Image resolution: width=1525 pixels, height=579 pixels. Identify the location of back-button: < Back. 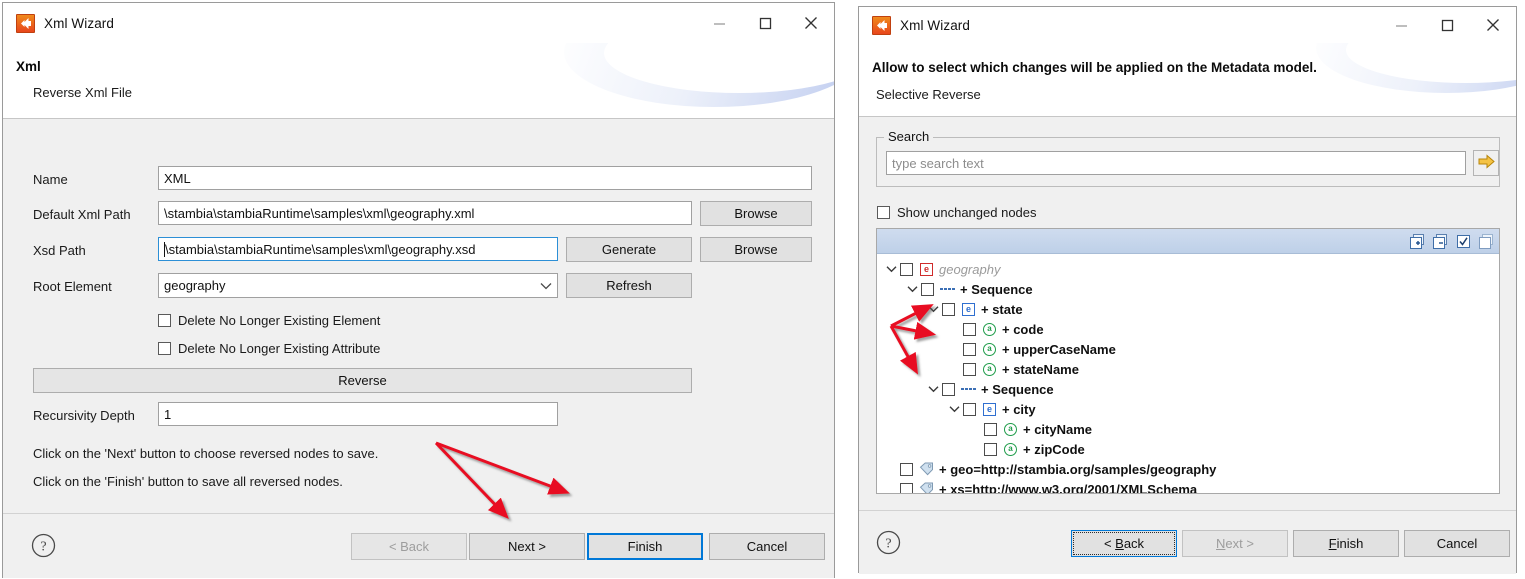
(1124, 543).